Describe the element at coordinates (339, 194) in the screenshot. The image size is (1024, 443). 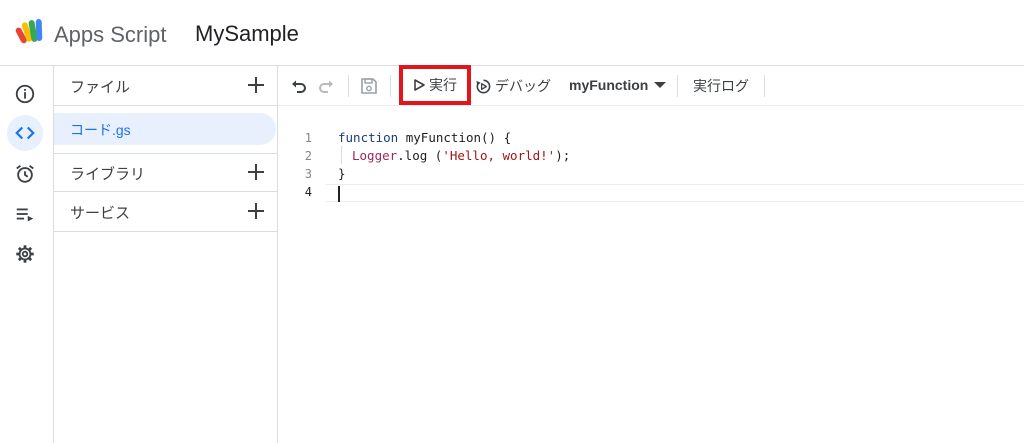
I see `text-cursor` at that location.